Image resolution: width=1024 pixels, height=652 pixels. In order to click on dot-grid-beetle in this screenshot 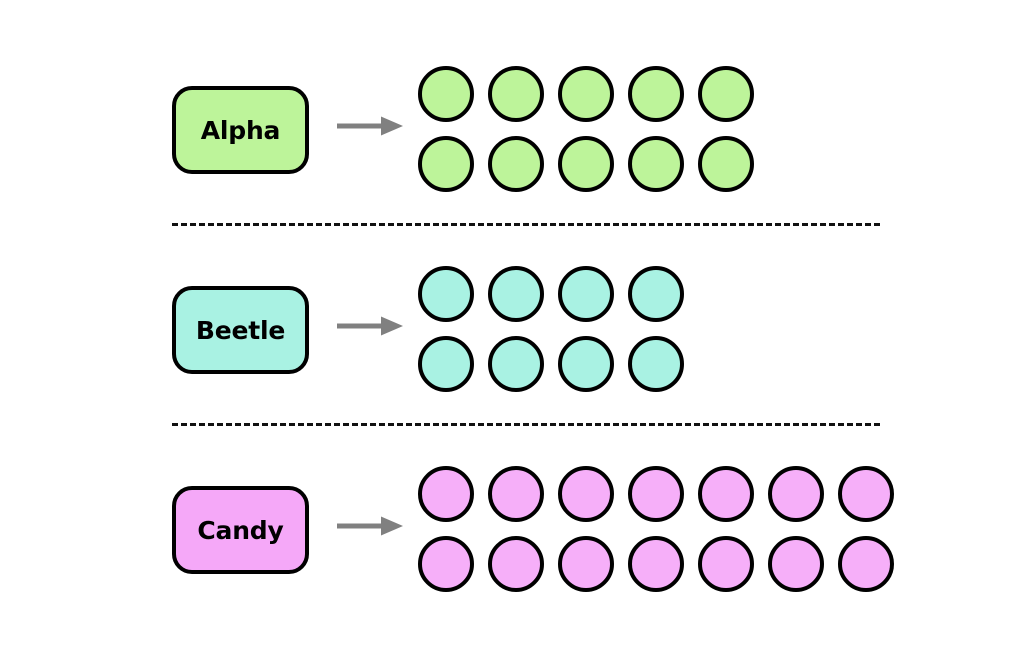, I will do `click(551, 329)`.